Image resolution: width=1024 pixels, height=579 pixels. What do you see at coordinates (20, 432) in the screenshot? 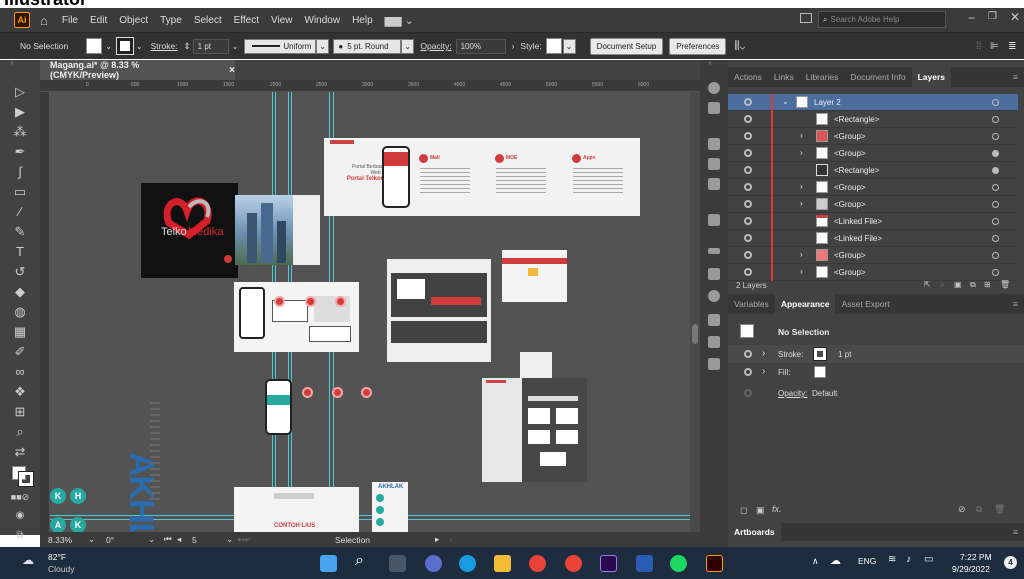
I see `zoom-tool-icon: ⌕` at bounding box center [20, 432].